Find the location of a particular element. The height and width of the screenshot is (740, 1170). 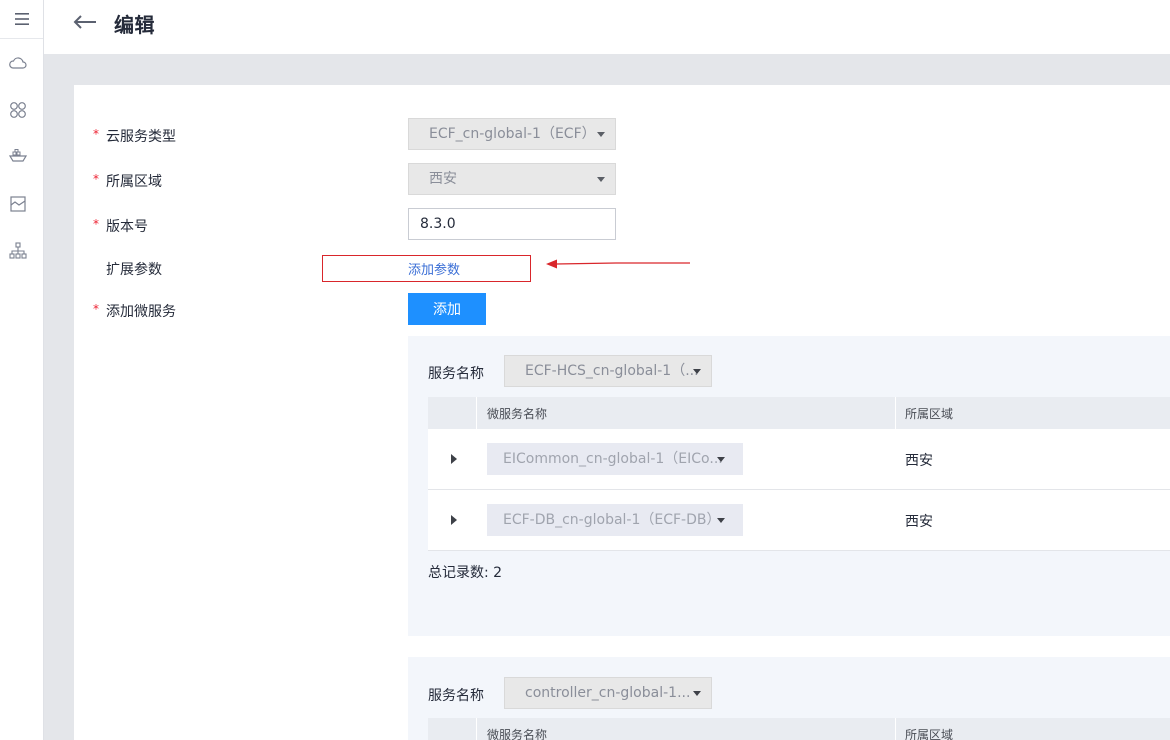

topology-icon is located at coordinates (18, 251).